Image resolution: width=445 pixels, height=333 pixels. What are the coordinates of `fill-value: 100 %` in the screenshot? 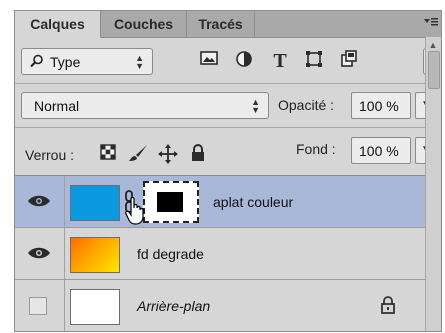 It's located at (379, 151).